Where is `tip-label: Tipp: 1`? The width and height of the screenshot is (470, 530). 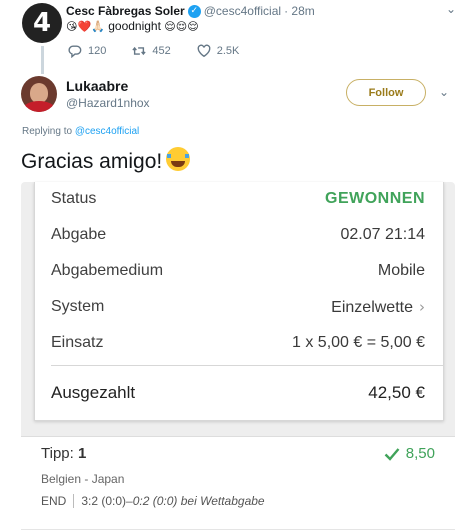
tip-label: Tipp: 1 is located at coordinates (63, 453).